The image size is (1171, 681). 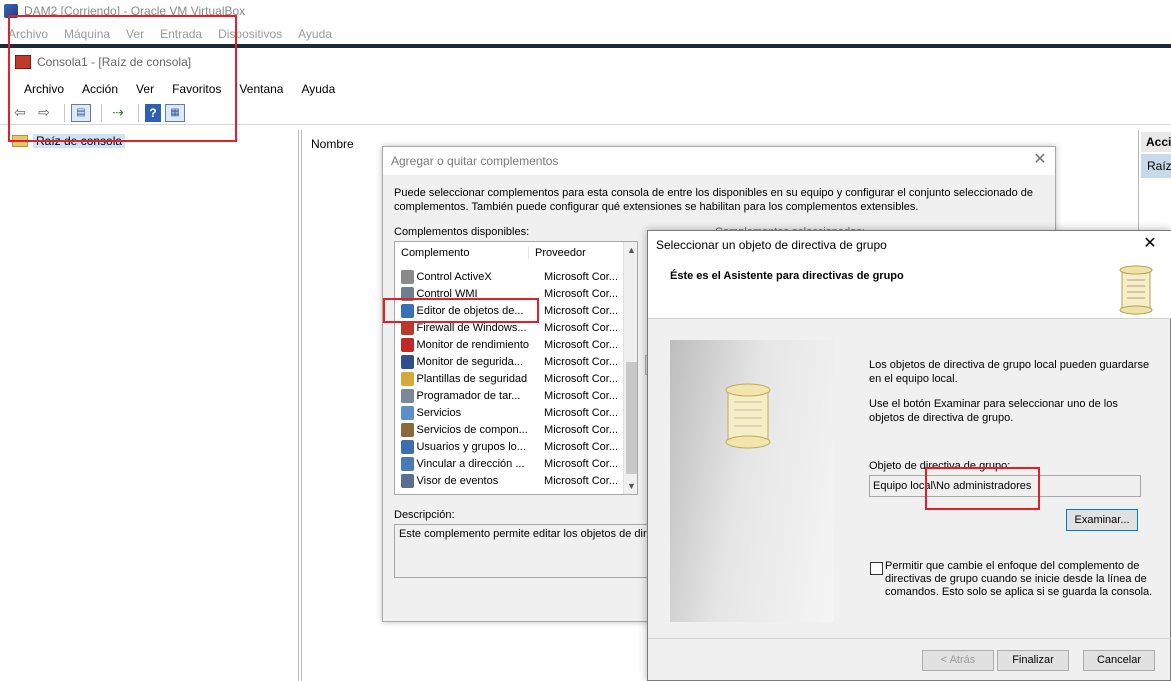 I want to click on mmc-menu-ventana: Ventana, so click(x=261, y=89).